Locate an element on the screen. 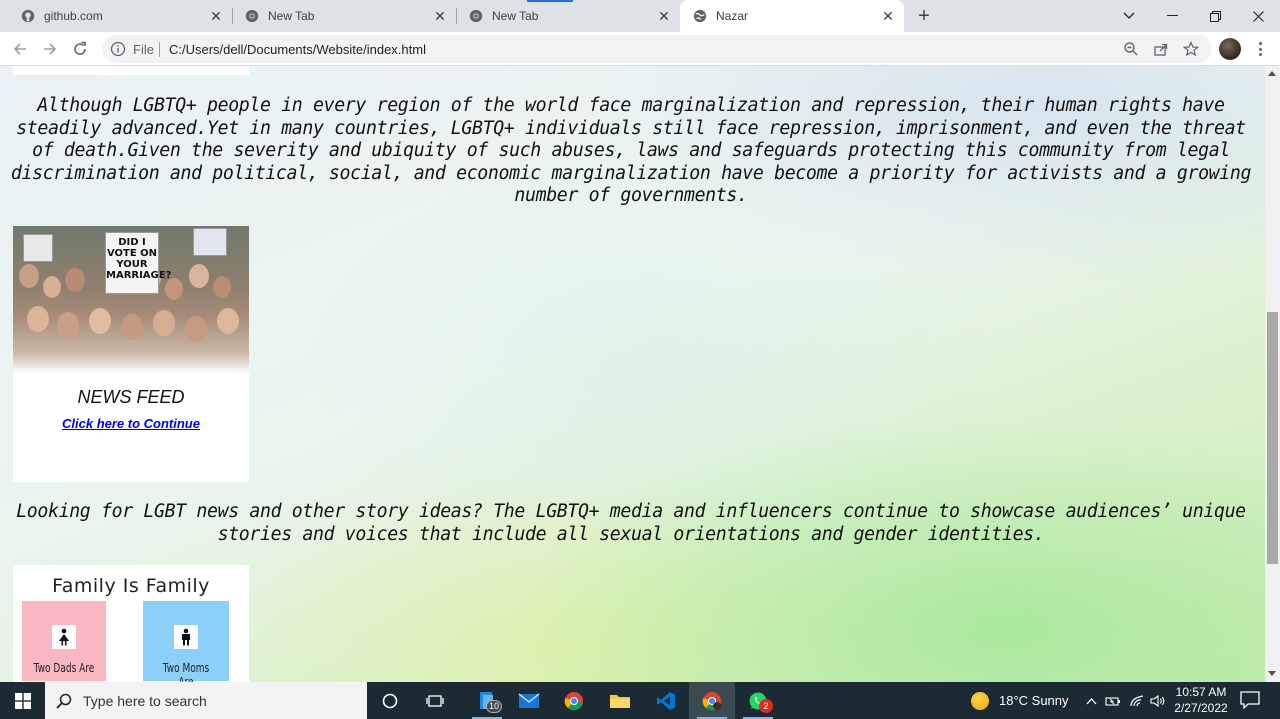  clock-time: 10:57 AM is located at coordinates (1201, 692).